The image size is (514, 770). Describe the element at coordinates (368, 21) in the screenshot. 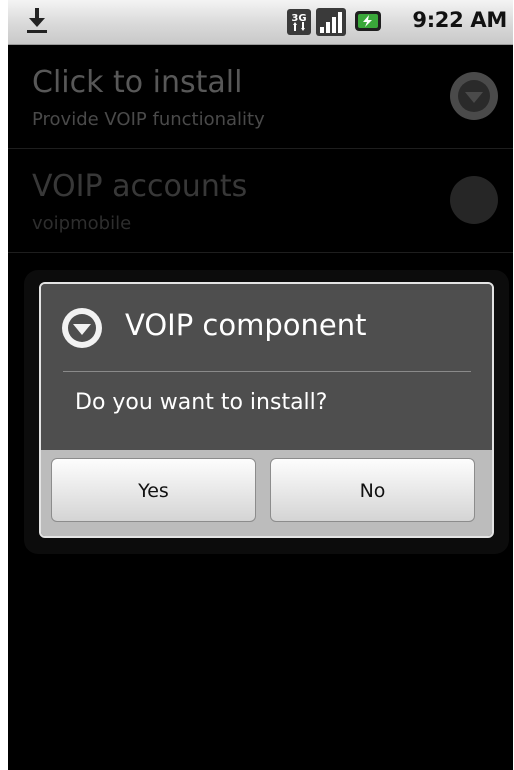

I see `battery-charging-icon` at that location.